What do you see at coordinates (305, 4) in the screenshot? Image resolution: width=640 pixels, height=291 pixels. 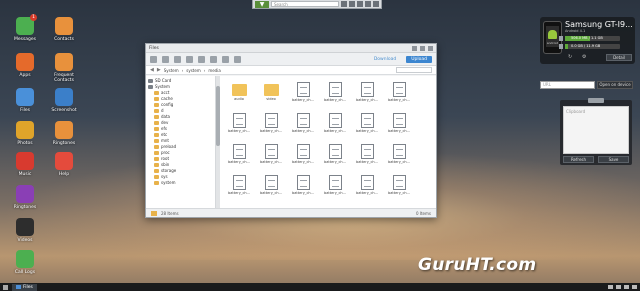 I see `search-input: Search` at bounding box center [305, 4].